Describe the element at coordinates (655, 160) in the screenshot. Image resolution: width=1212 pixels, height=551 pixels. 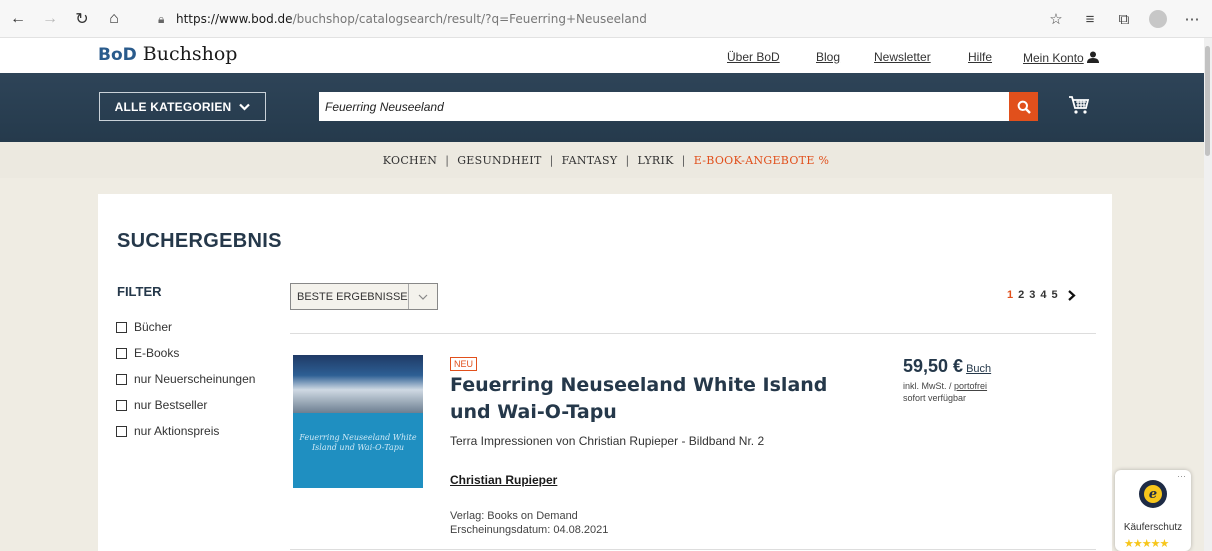
I see `nav-item-lyrik: LYRIK` at that location.